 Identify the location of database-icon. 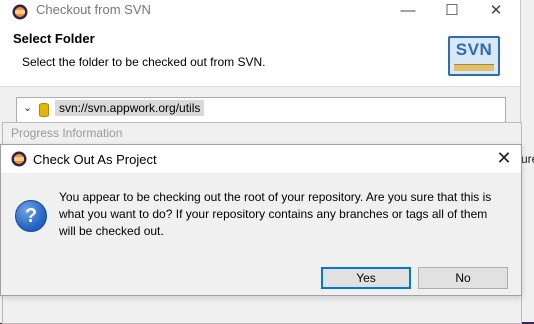
(44, 110).